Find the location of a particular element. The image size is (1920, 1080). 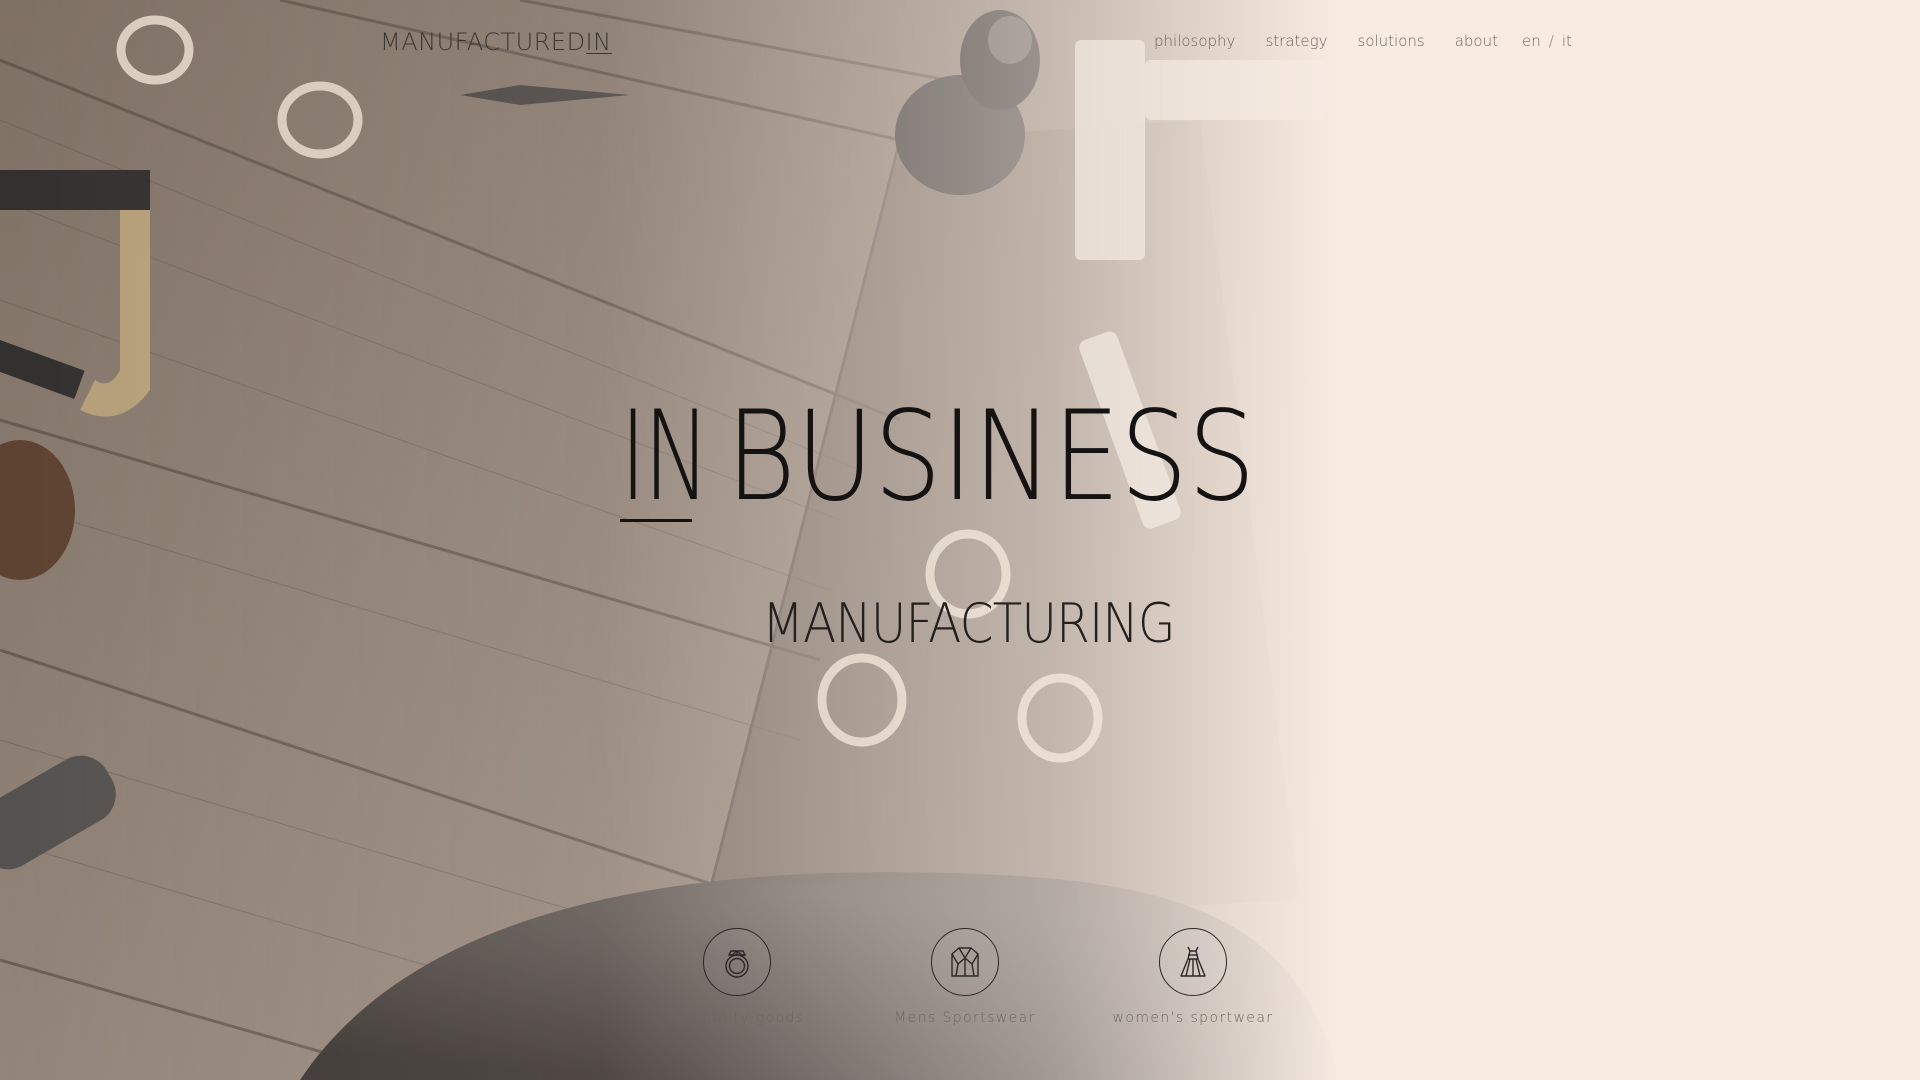

dress-icon is located at coordinates (1193, 961).